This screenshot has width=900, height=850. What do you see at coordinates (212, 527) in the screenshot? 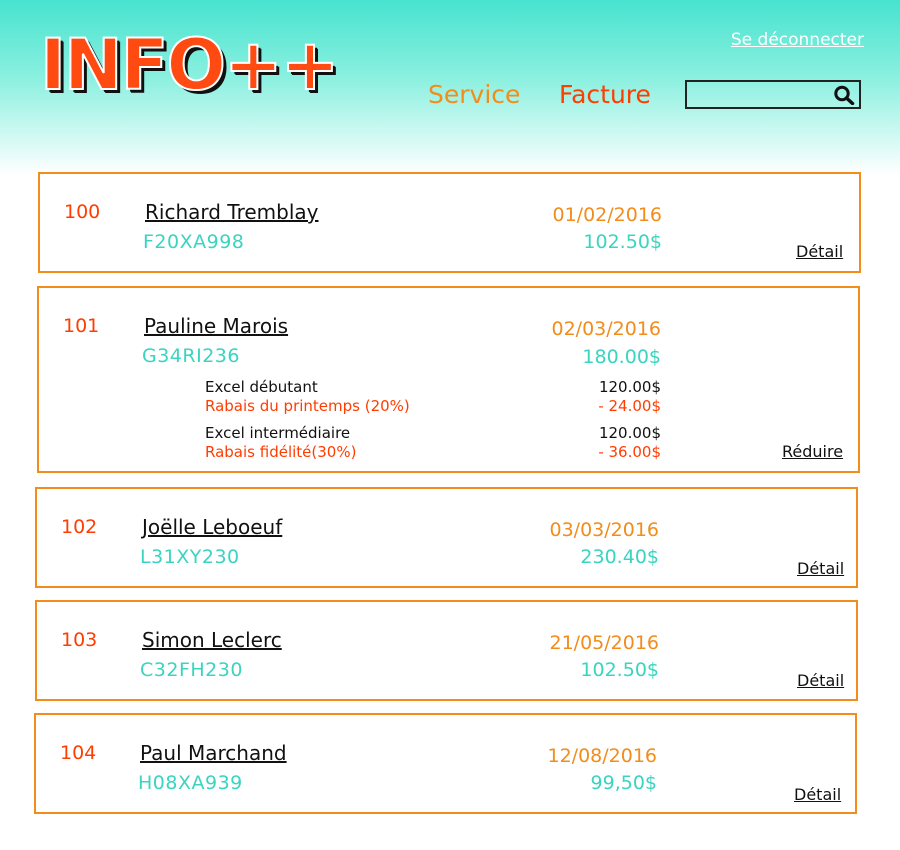
I see `client-name: Joëlle Leboeuf` at bounding box center [212, 527].